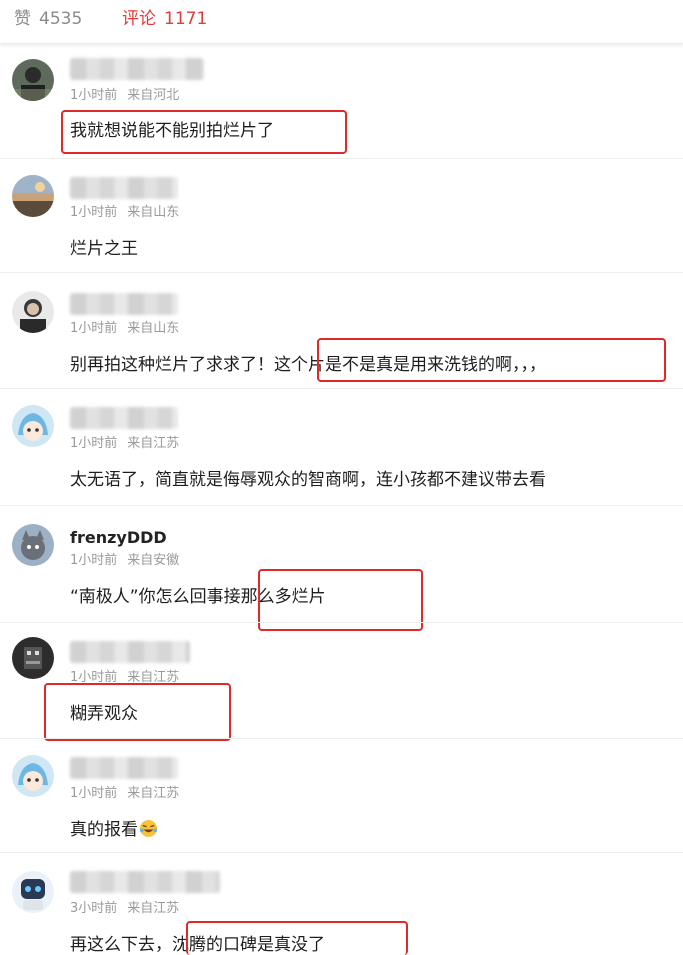 The image size is (683, 955). Describe the element at coordinates (341, 682) in the screenshot. I see `comment-item: 1小时前 来自江苏 糊弄观众` at that location.